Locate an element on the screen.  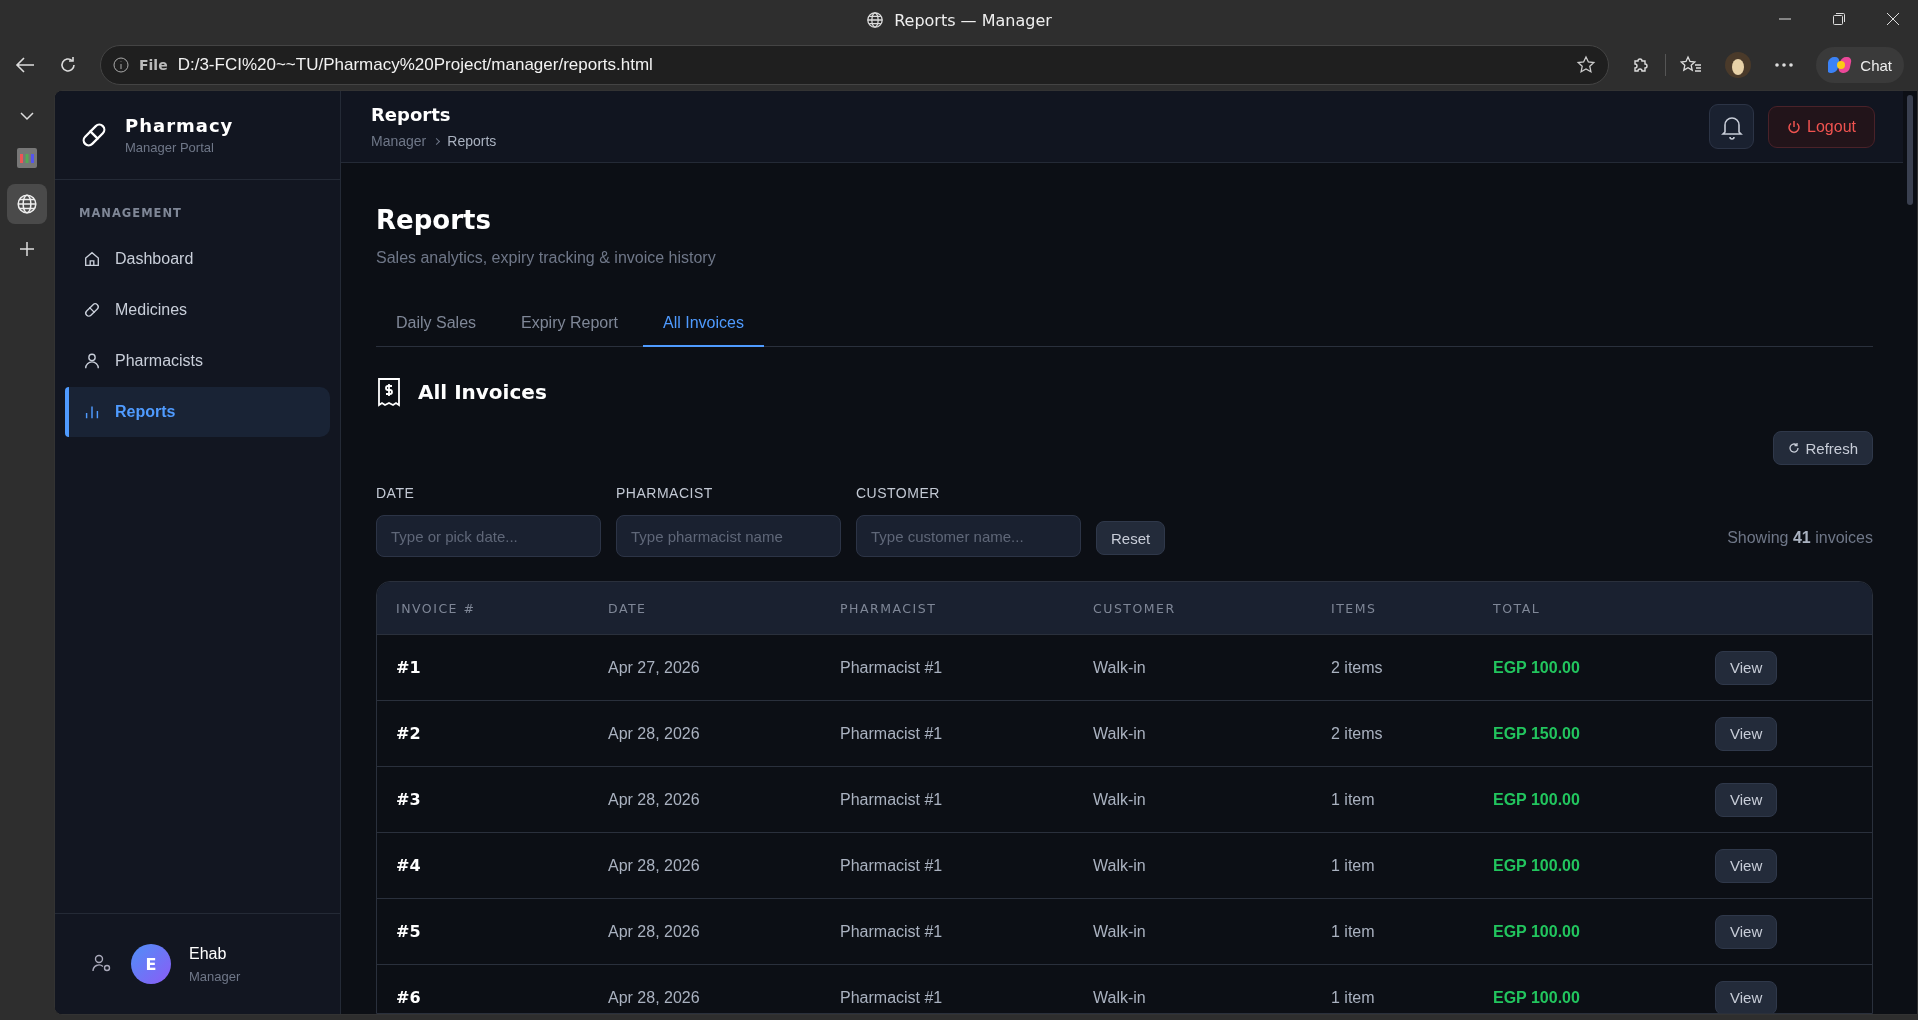
page-subtitle: Sales analytics, expiry tracking & invoice history is located at coordinates (546, 258).